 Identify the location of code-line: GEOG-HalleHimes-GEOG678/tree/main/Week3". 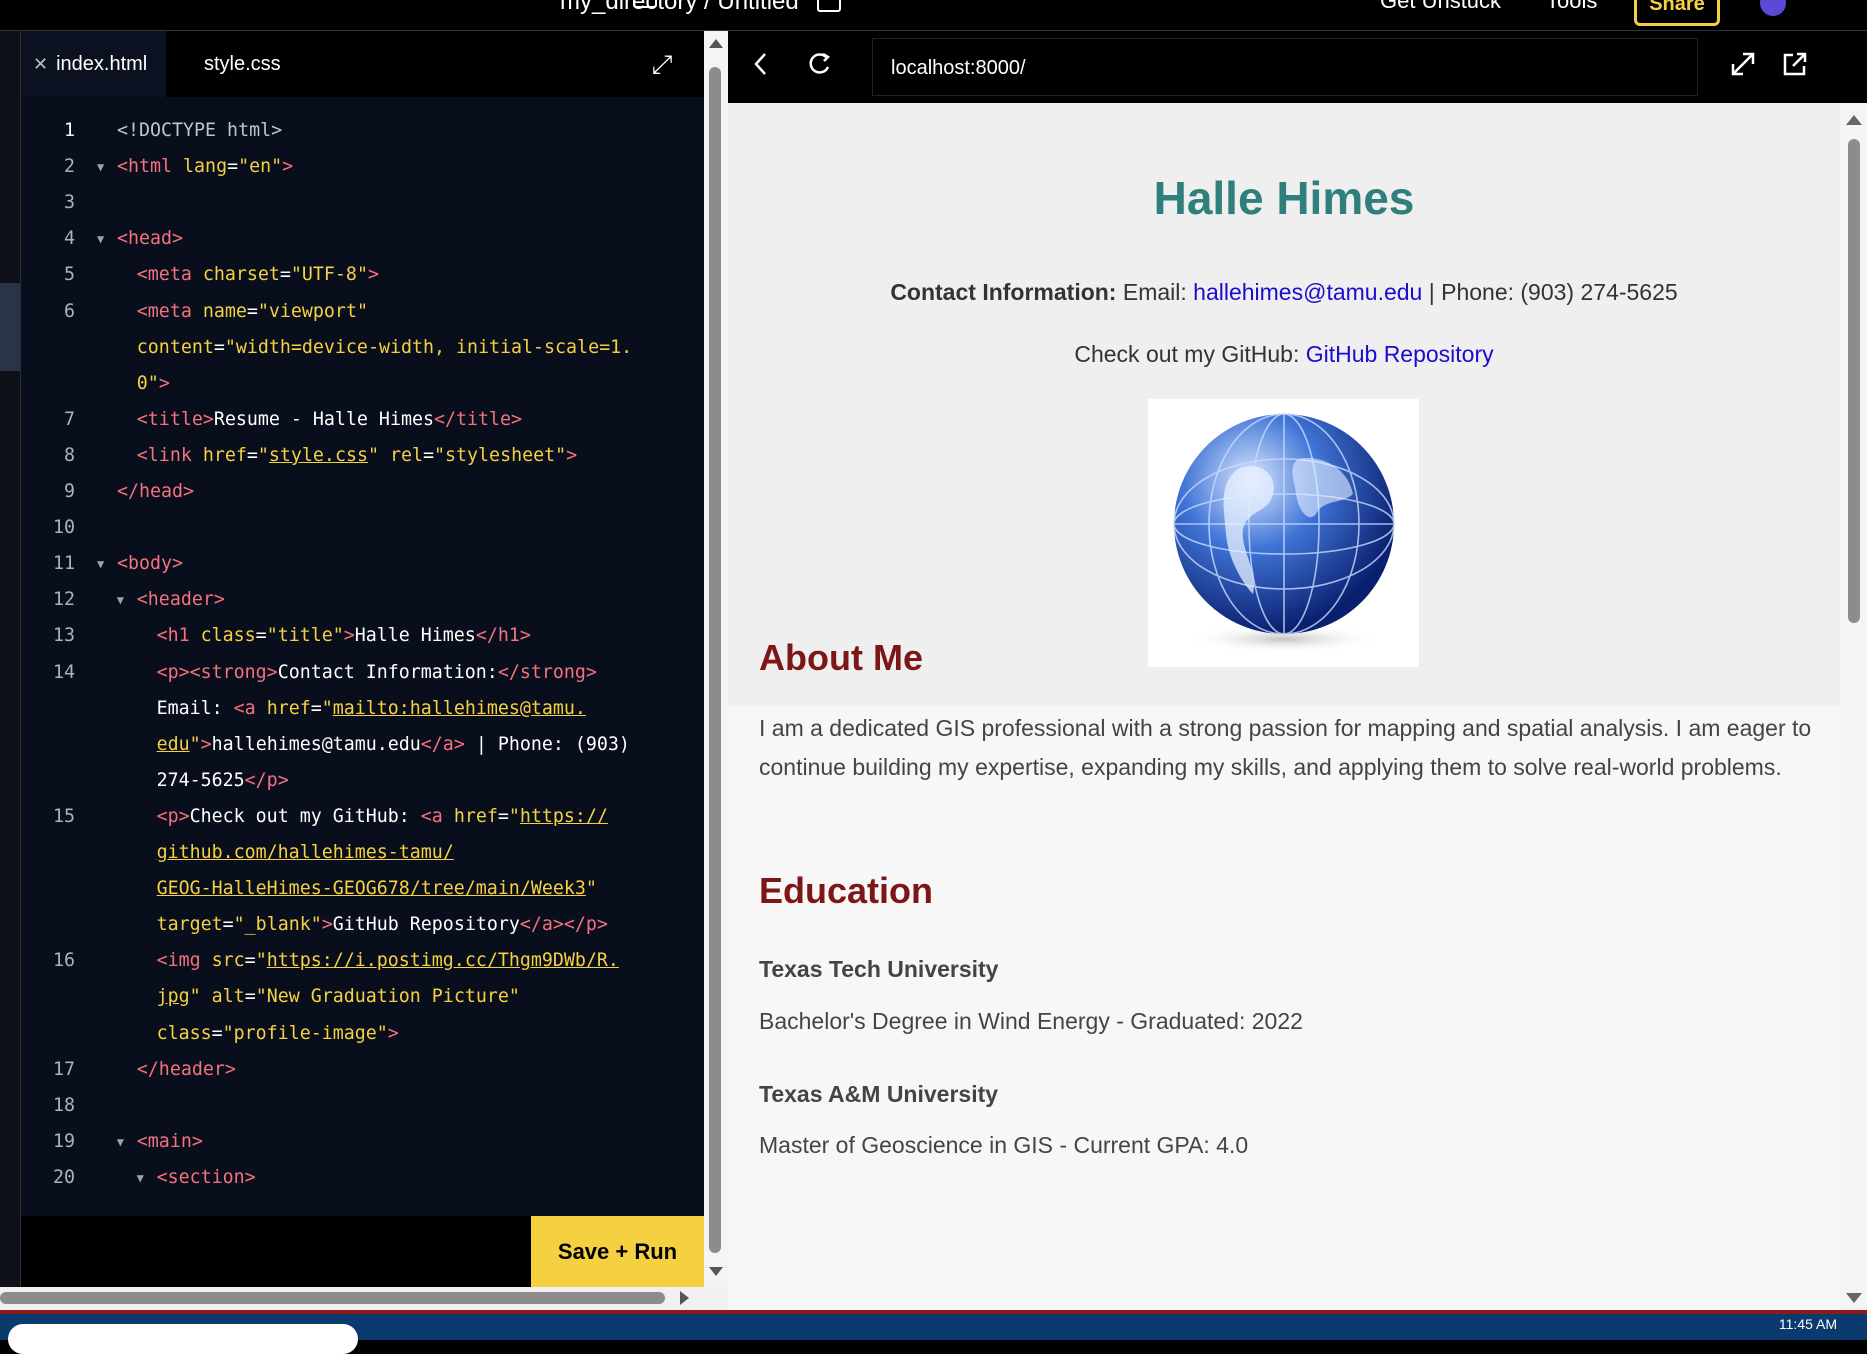
(362, 889).